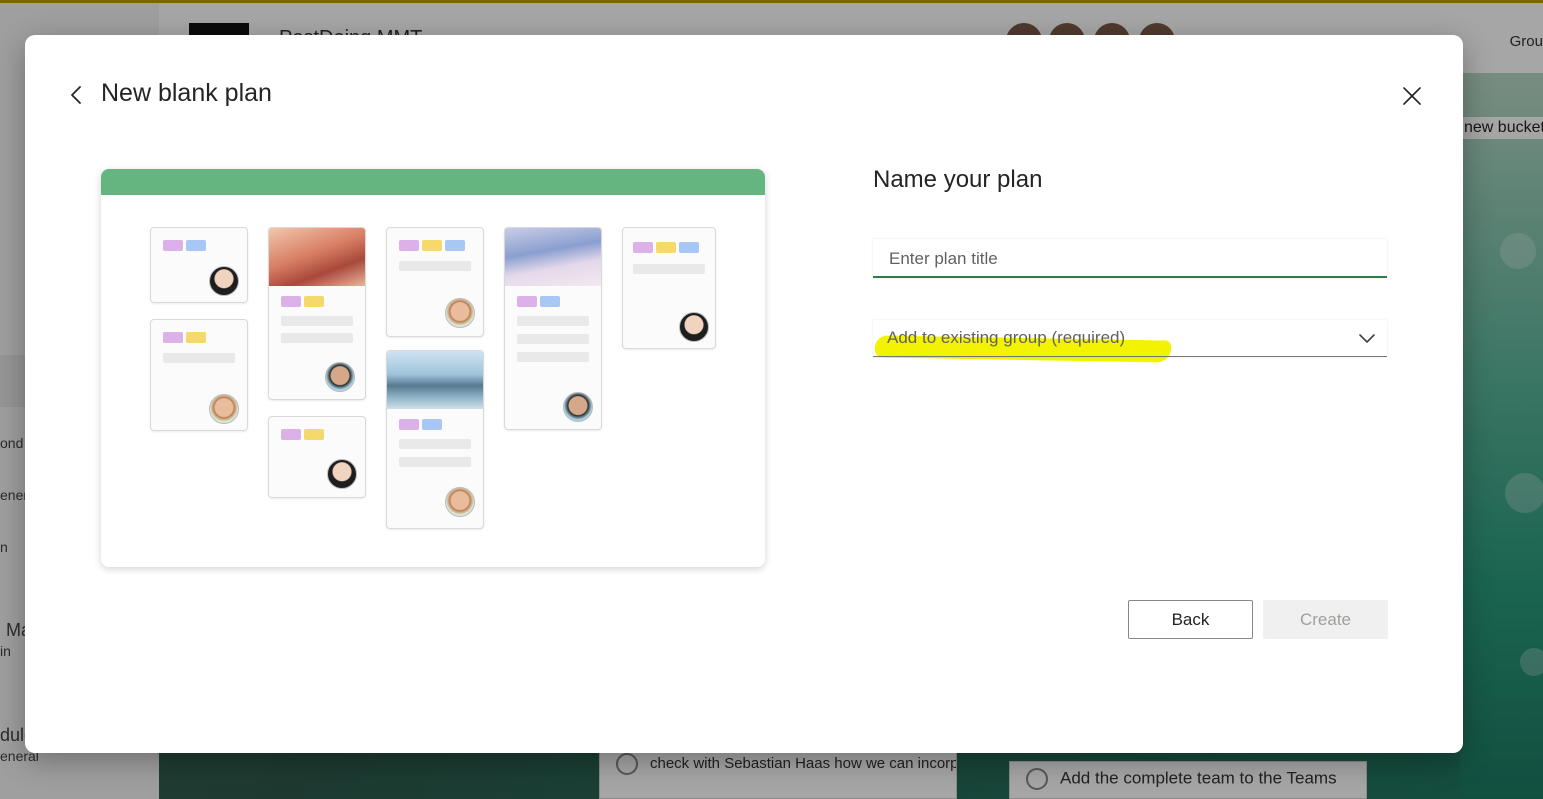 This screenshot has width=1543, height=799. I want to click on group-select-value: Add to existing group (required), so click(1006, 337).